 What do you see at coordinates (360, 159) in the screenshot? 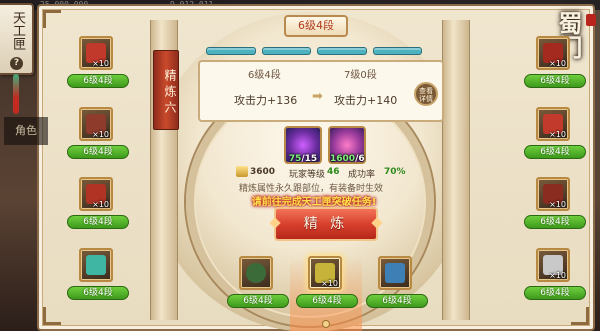
I see `material-need: /6` at bounding box center [360, 159].